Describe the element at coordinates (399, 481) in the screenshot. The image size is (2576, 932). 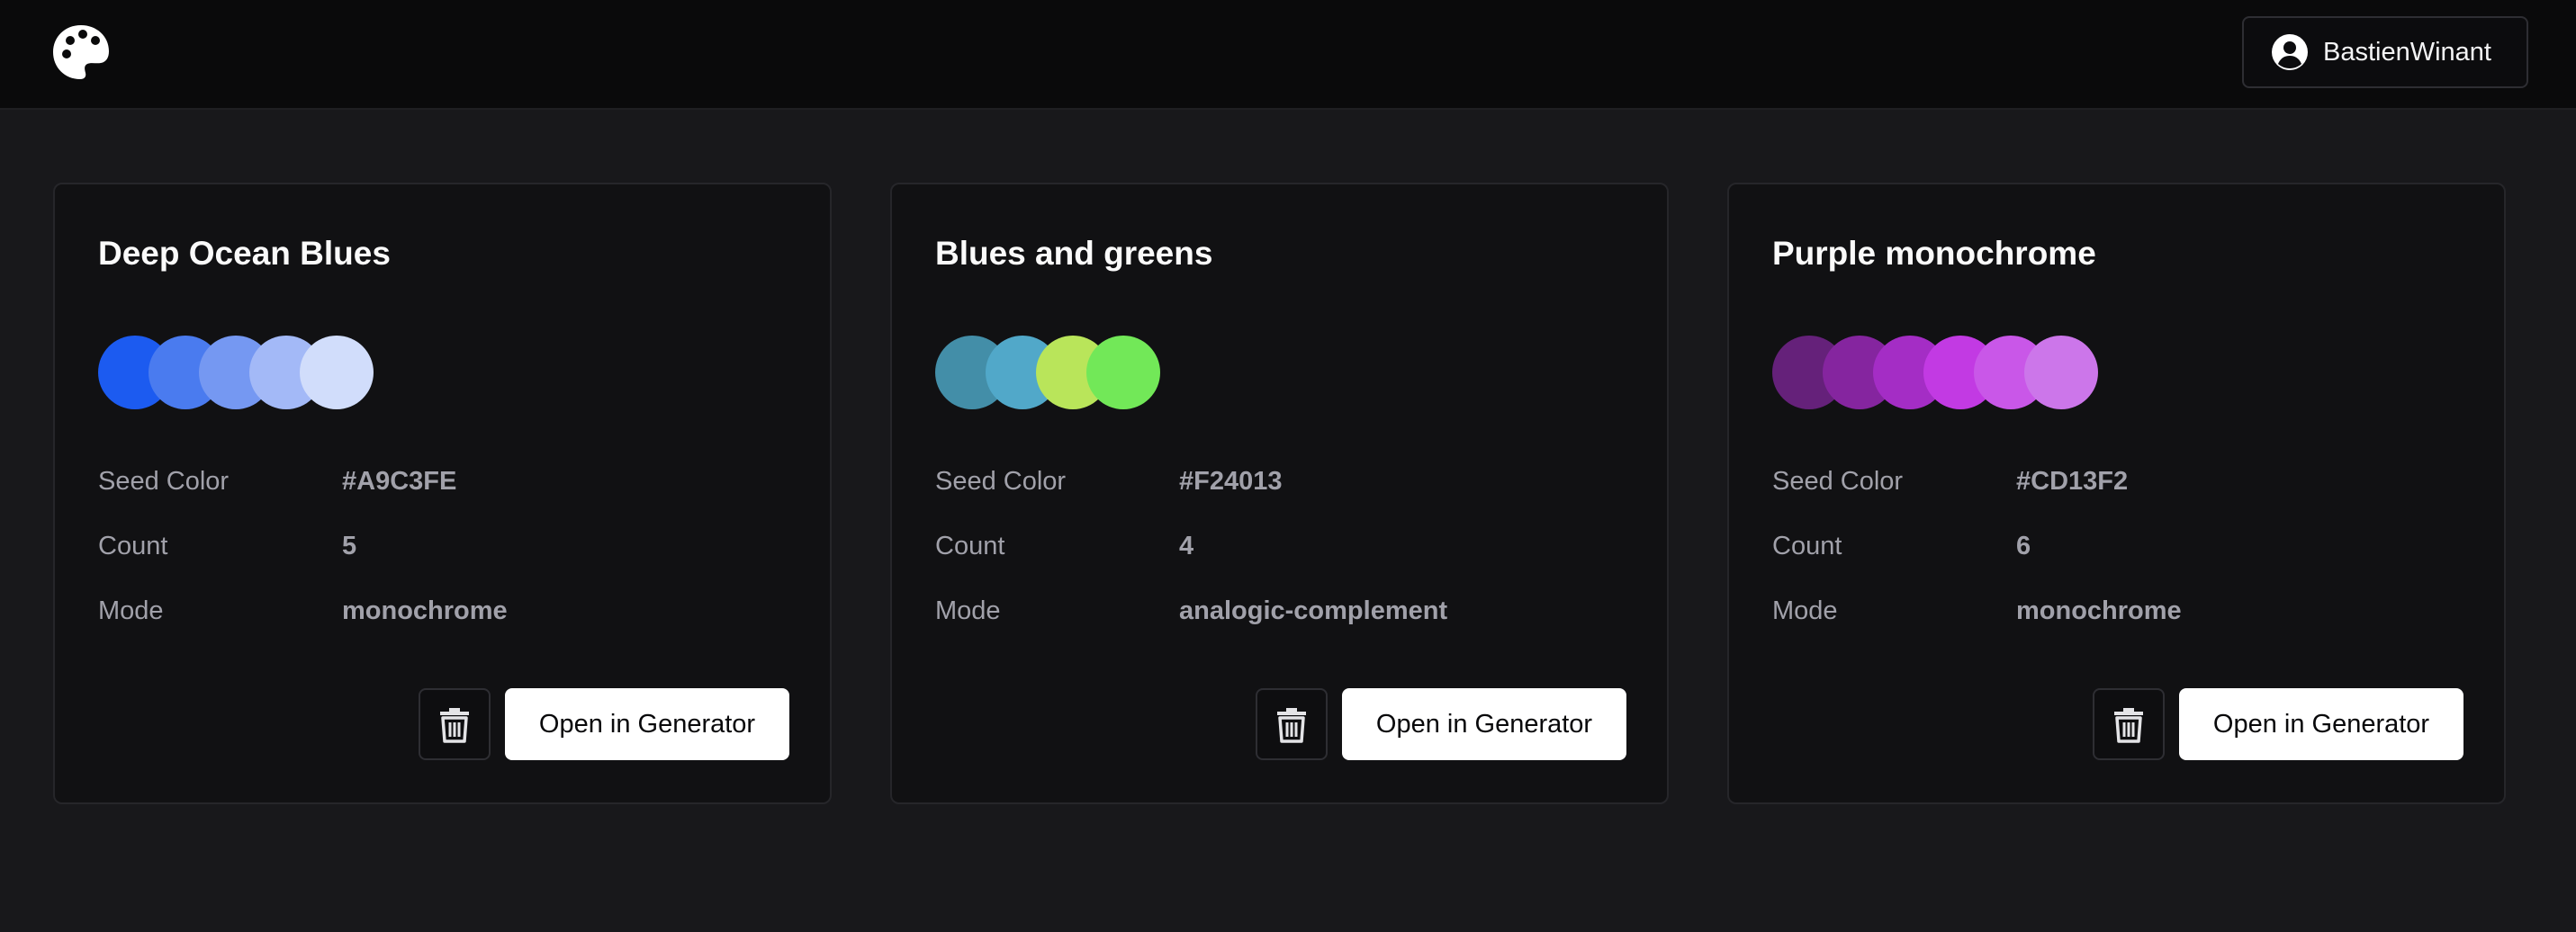
I see `seed-color-value: #A9C3FE` at that location.